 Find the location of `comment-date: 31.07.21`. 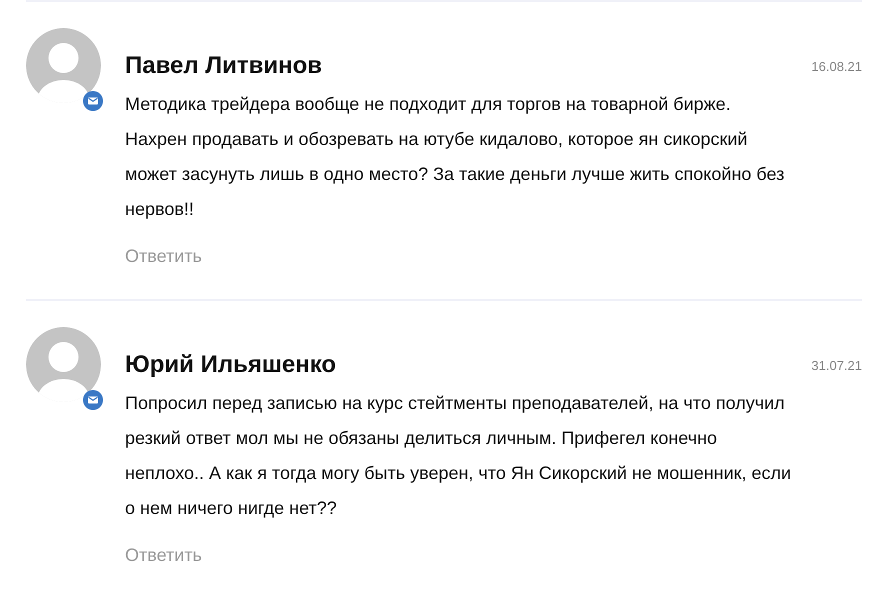

comment-date: 31.07.21 is located at coordinates (836, 365).